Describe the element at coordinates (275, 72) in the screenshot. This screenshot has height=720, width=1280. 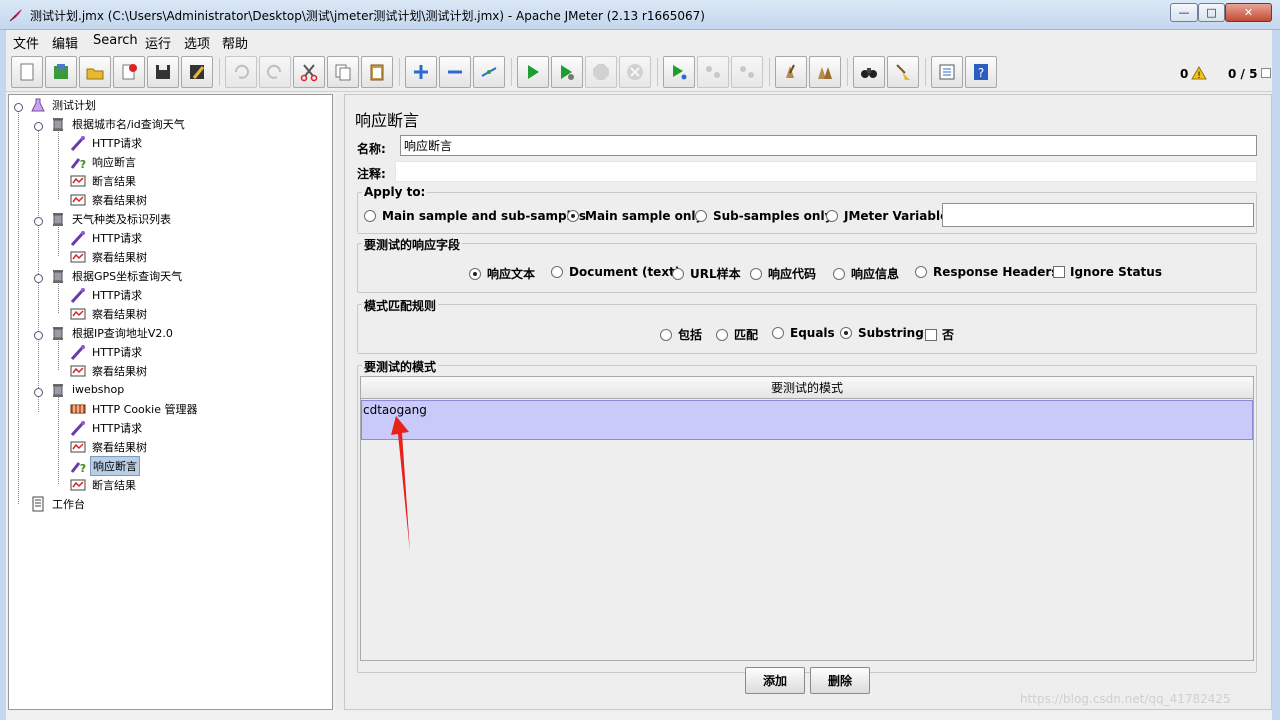
I see `redo-button` at that location.